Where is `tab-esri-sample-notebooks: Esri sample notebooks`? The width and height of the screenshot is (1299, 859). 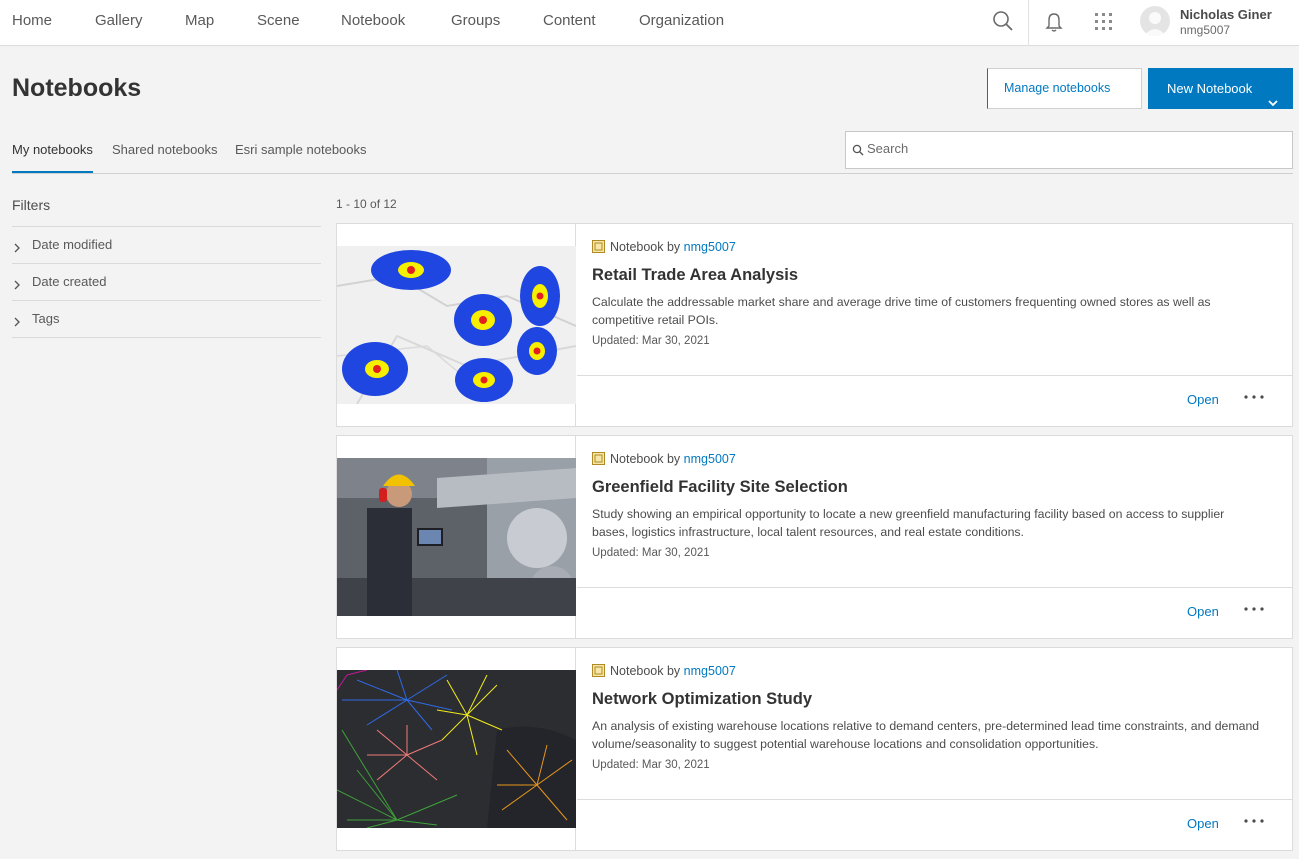 tab-esri-sample-notebooks: Esri sample notebooks is located at coordinates (301, 158).